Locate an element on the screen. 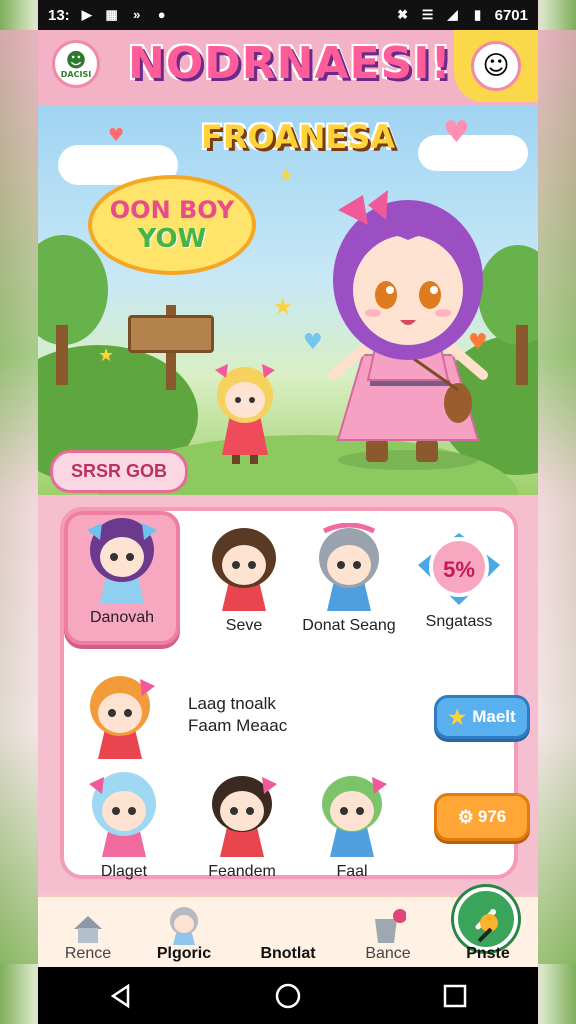 The height and width of the screenshot is (1024, 576). character-name: Seve is located at coordinates (244, 625).